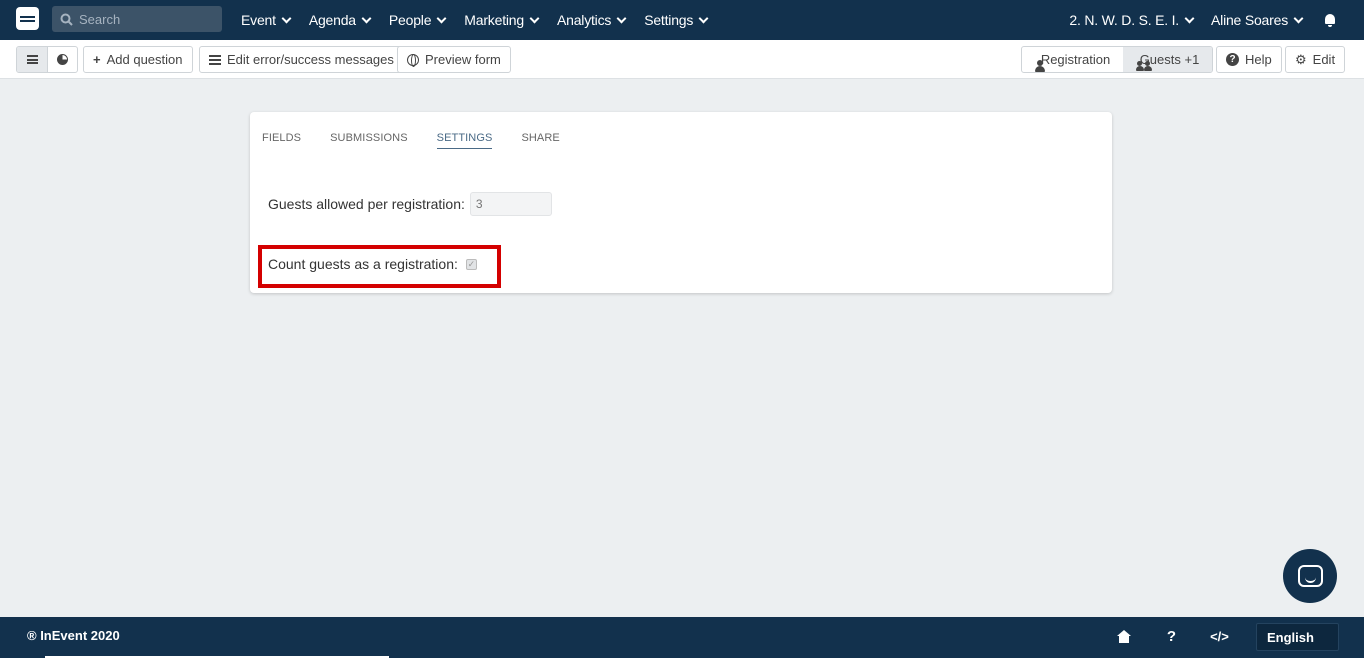  What do you see at coordinates (281, 140) in the screenshot?
I see `tab-fields: FIELDS` at bounding box center [281, 140].